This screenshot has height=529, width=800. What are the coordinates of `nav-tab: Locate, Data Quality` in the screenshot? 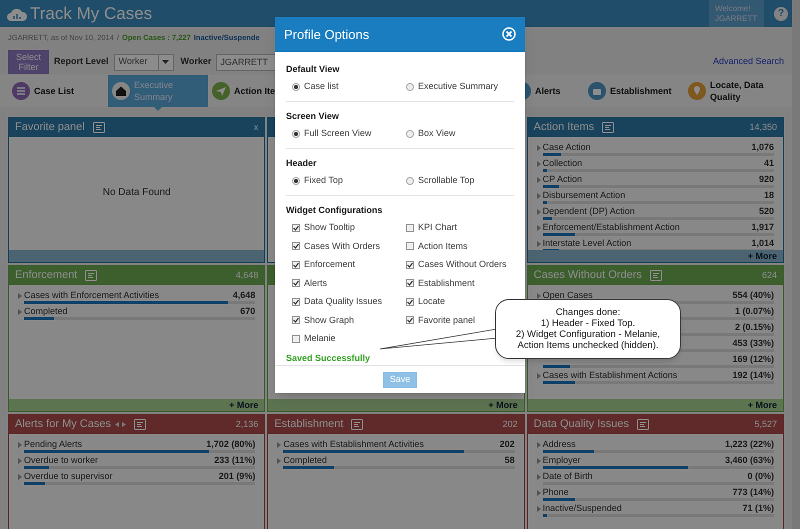 It's located at (734, 91).